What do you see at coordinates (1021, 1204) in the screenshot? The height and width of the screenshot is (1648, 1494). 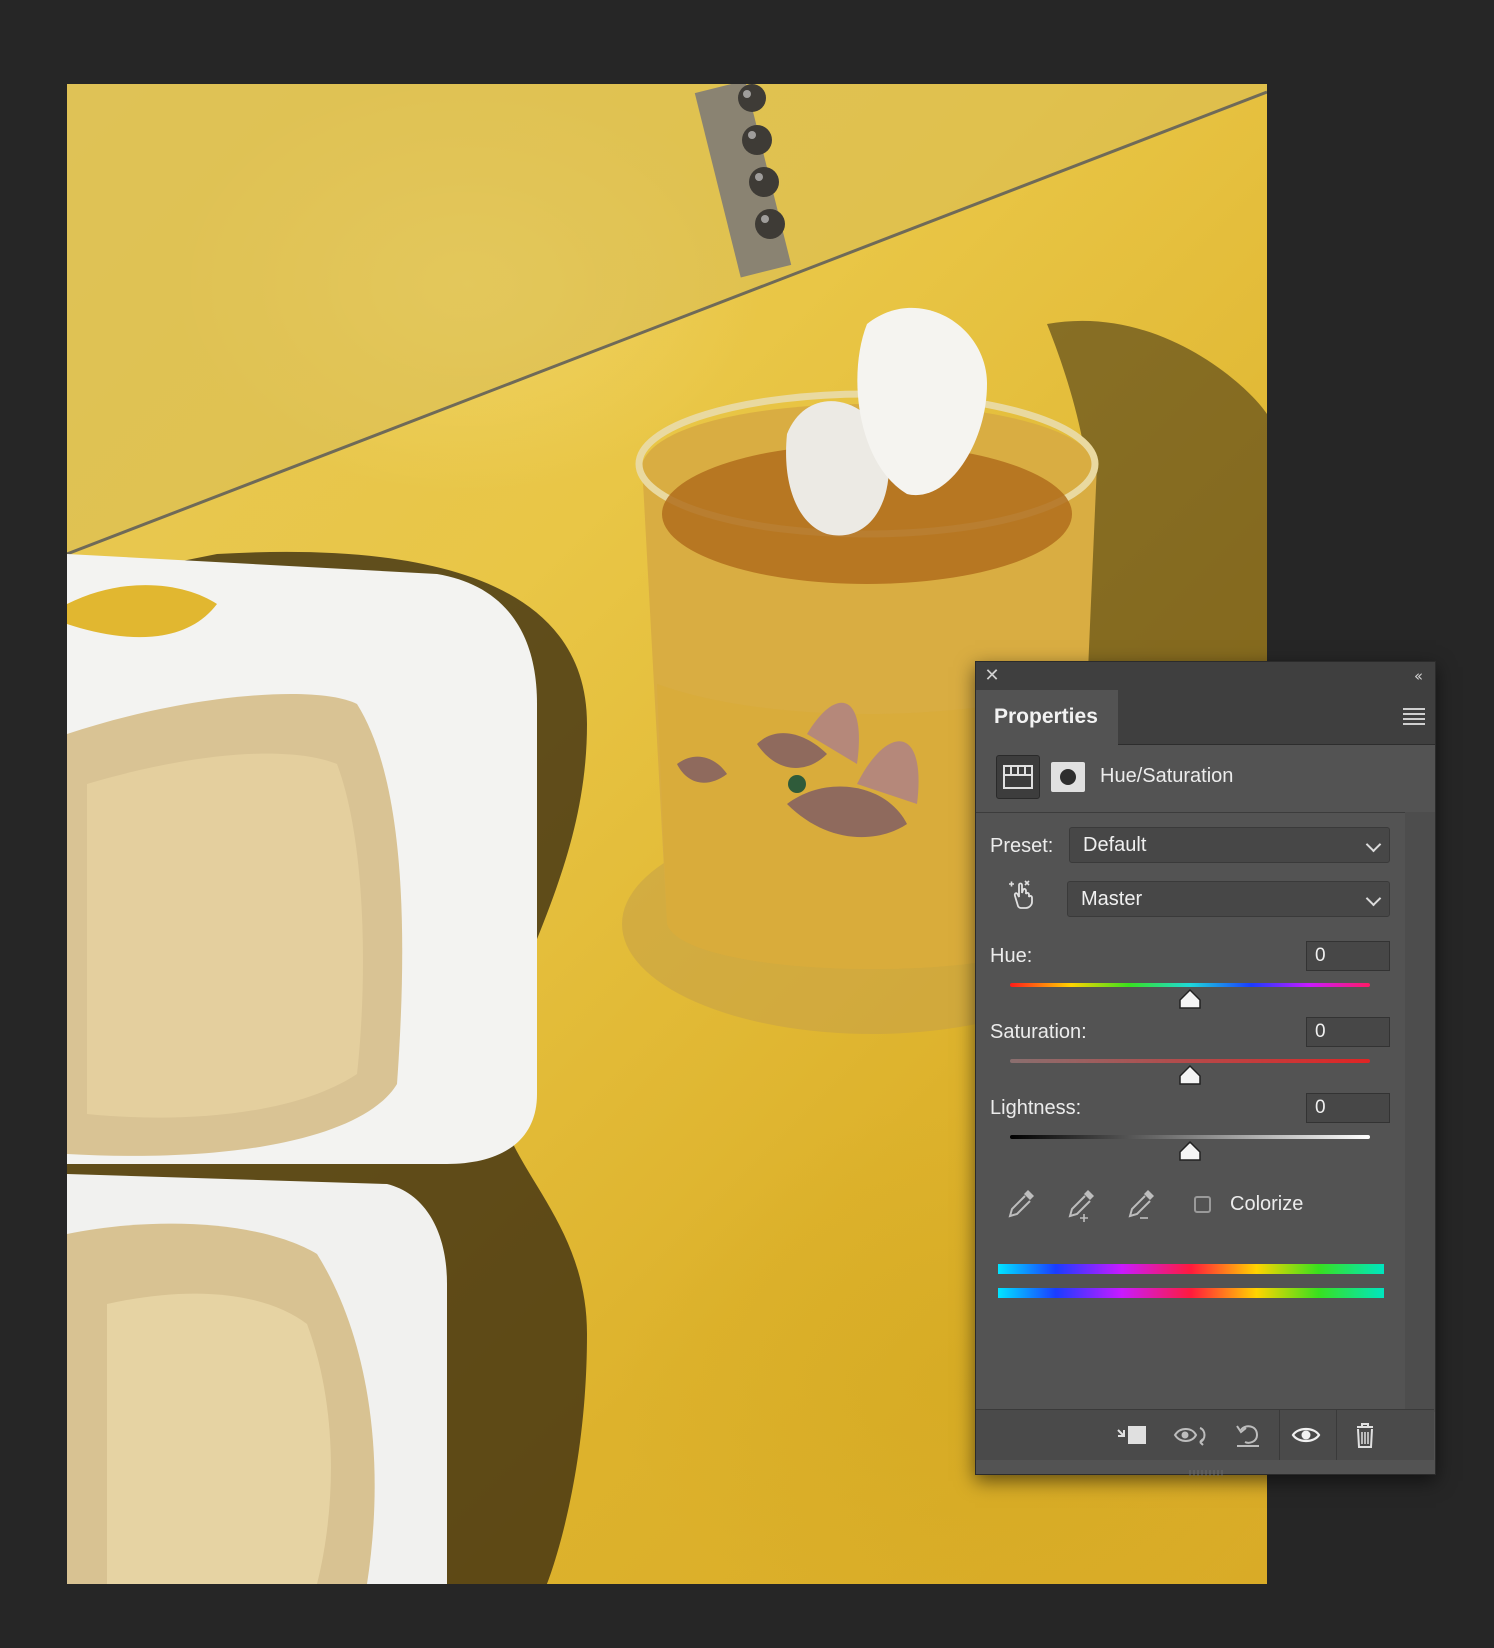 I see `eyedropper-icon` at bounding box center [1021, 1204].